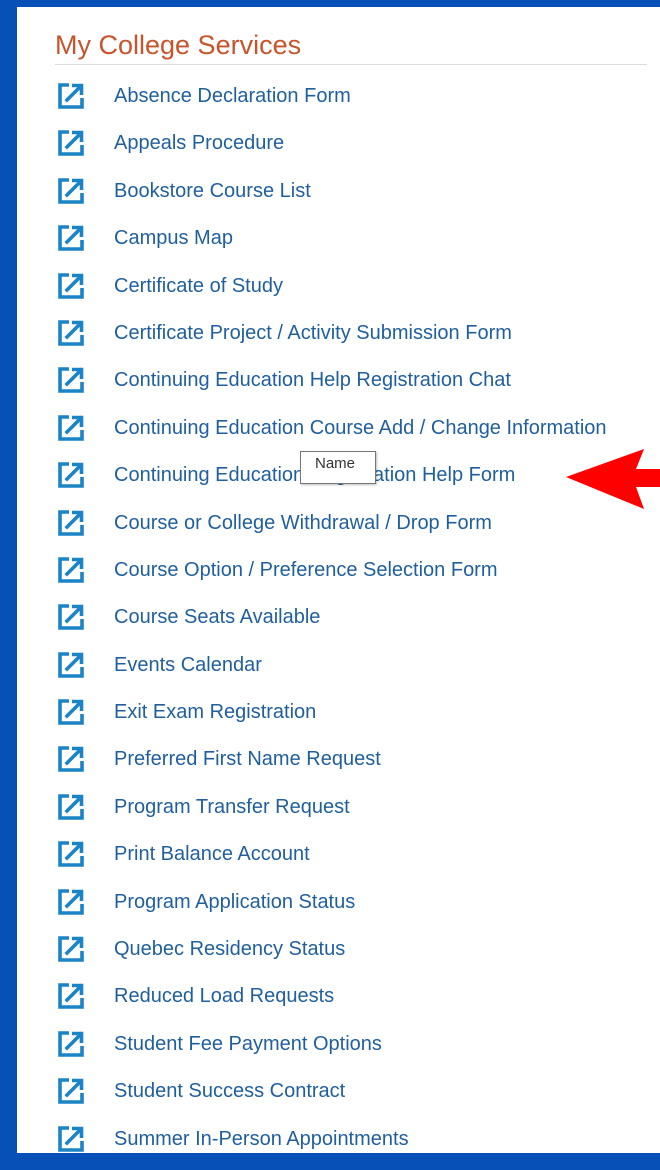 Image resolution: width=660 pixels, height=1170 pixels. What do you see at coordinates (188, 665) in the screenshot?
I see `service-link: Events Calendar` at bounding box center [188, 665].